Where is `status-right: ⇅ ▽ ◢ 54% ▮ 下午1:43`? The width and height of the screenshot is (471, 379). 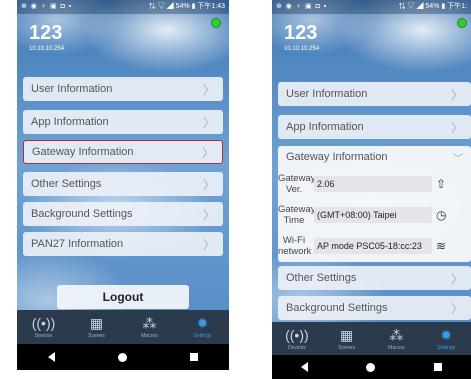 status-right: ⇅ ▽ ◢ 54% ▮ 下午1:43 is located at coordinates (186, 6).